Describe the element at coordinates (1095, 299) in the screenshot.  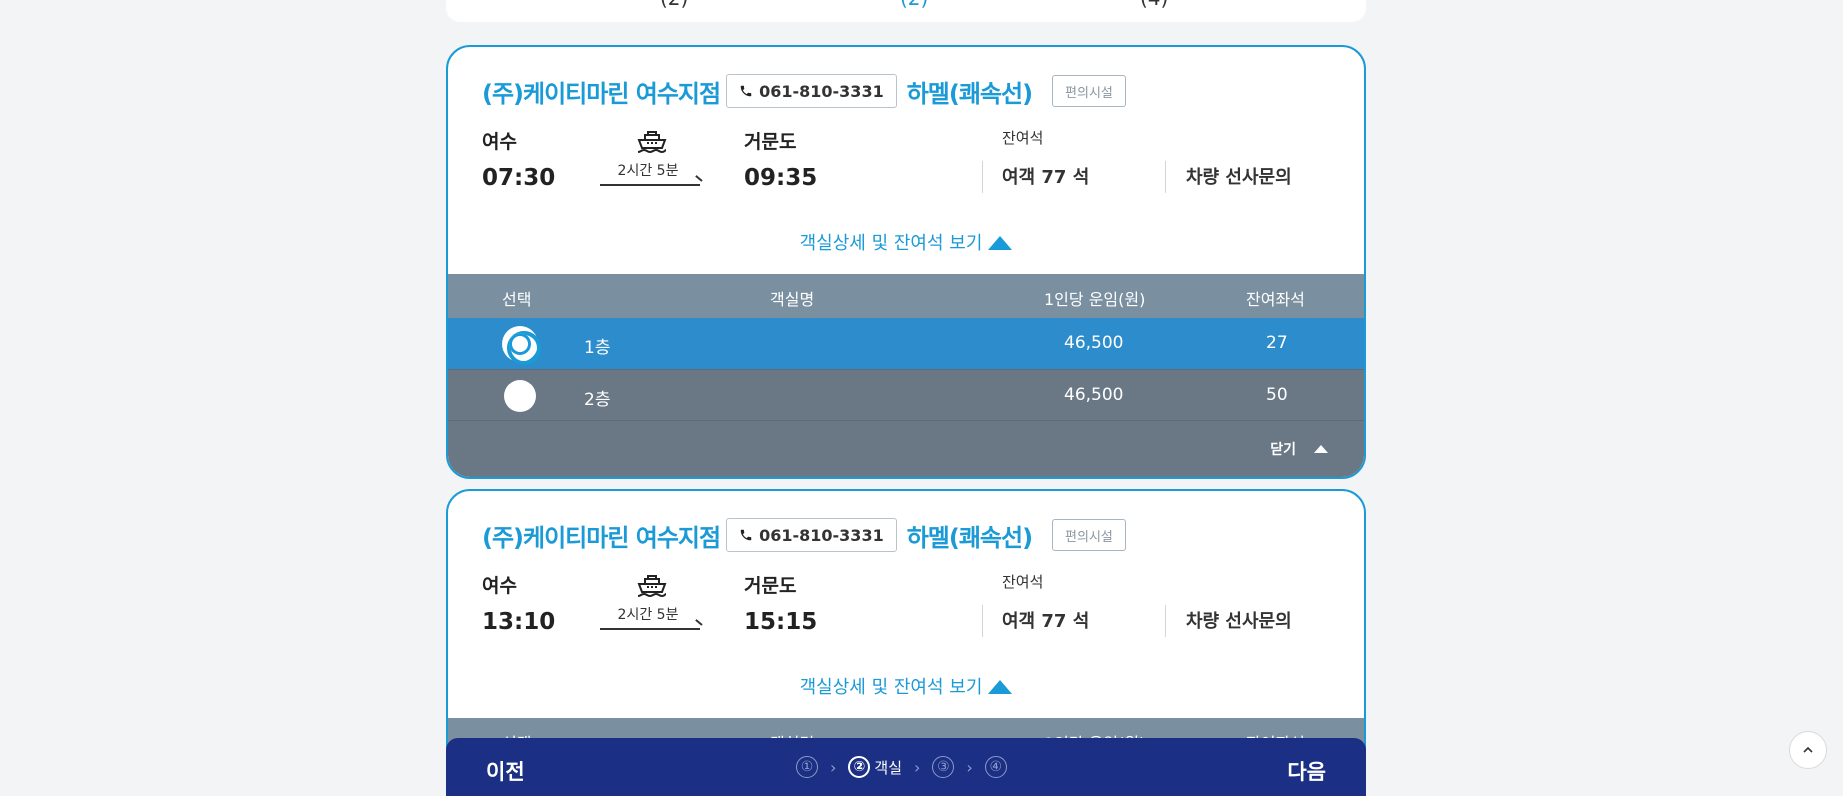
I see `column-header-fare: 1인당 운임(원)` at that location.